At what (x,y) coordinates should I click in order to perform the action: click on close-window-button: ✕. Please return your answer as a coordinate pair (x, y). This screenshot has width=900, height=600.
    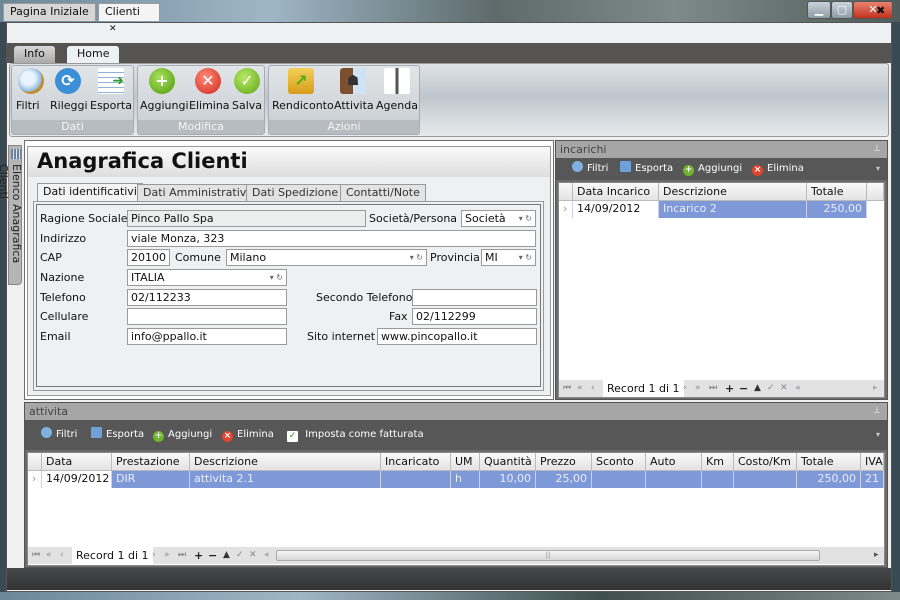
    Looking at the image, I should click on (873, 10).